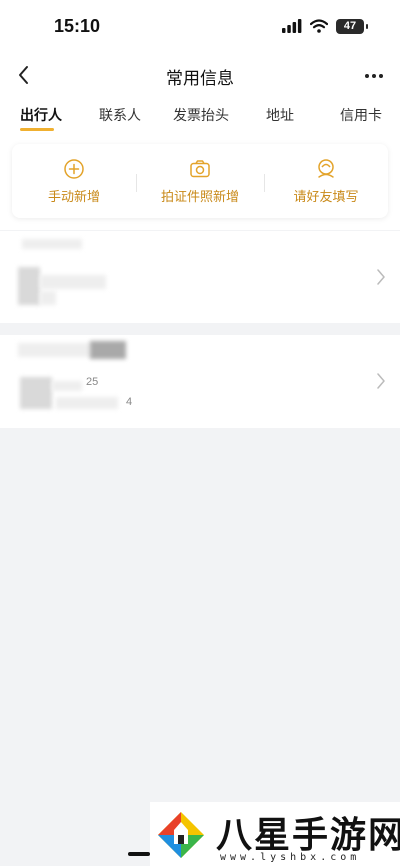 This screenshot has width=400, height=866. Describe the element at coordinates (73, 197) in the screenshot. I see `manual-add-label: 手动新增` at that location.